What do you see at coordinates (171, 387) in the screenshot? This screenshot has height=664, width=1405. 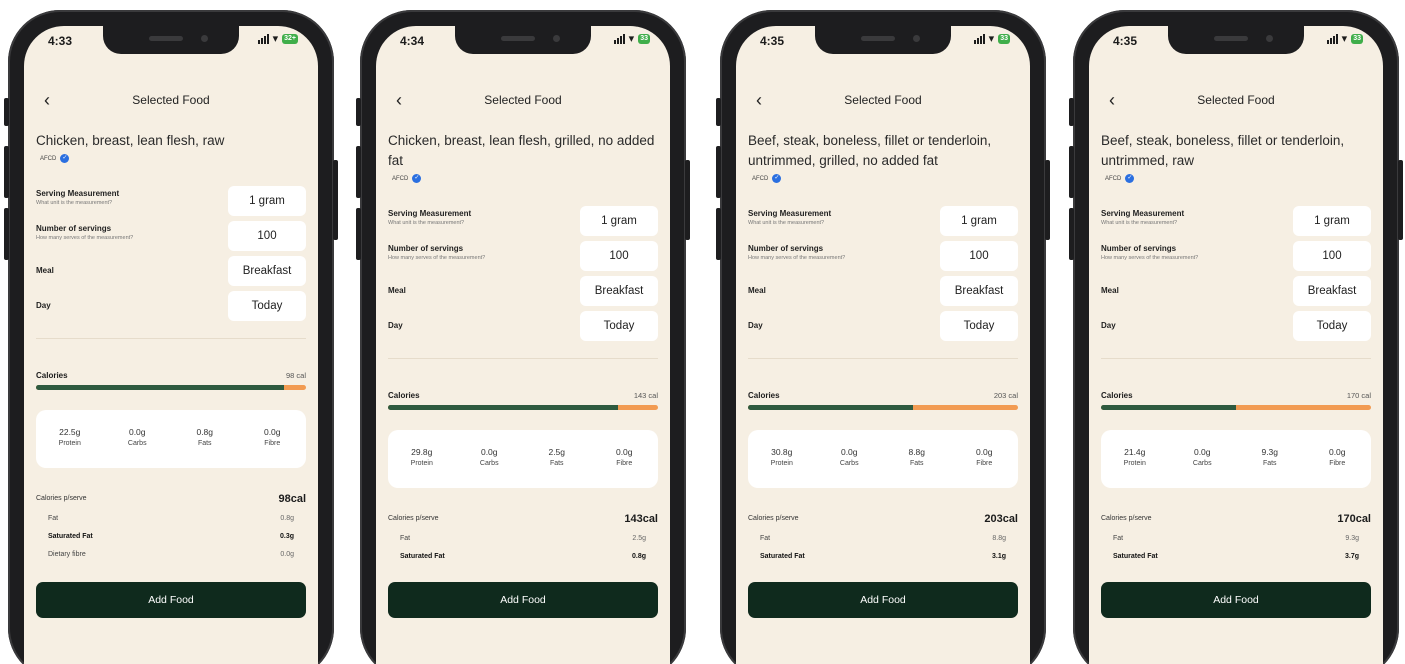 I see `calorie-progress-bar` at bounding box center [171, 387].